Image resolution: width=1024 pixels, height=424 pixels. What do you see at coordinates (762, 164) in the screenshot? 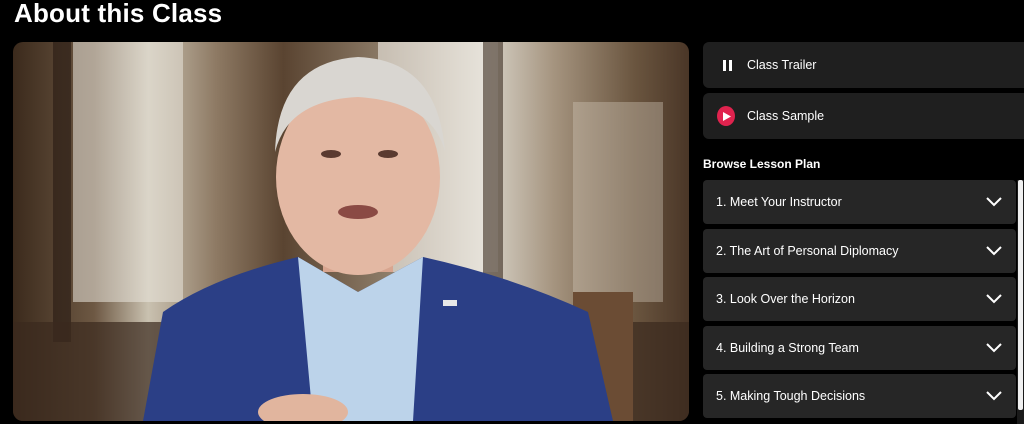
I see `lesson-plan-heading: Browse Lesson Plan` at bounding box center [762, 164].